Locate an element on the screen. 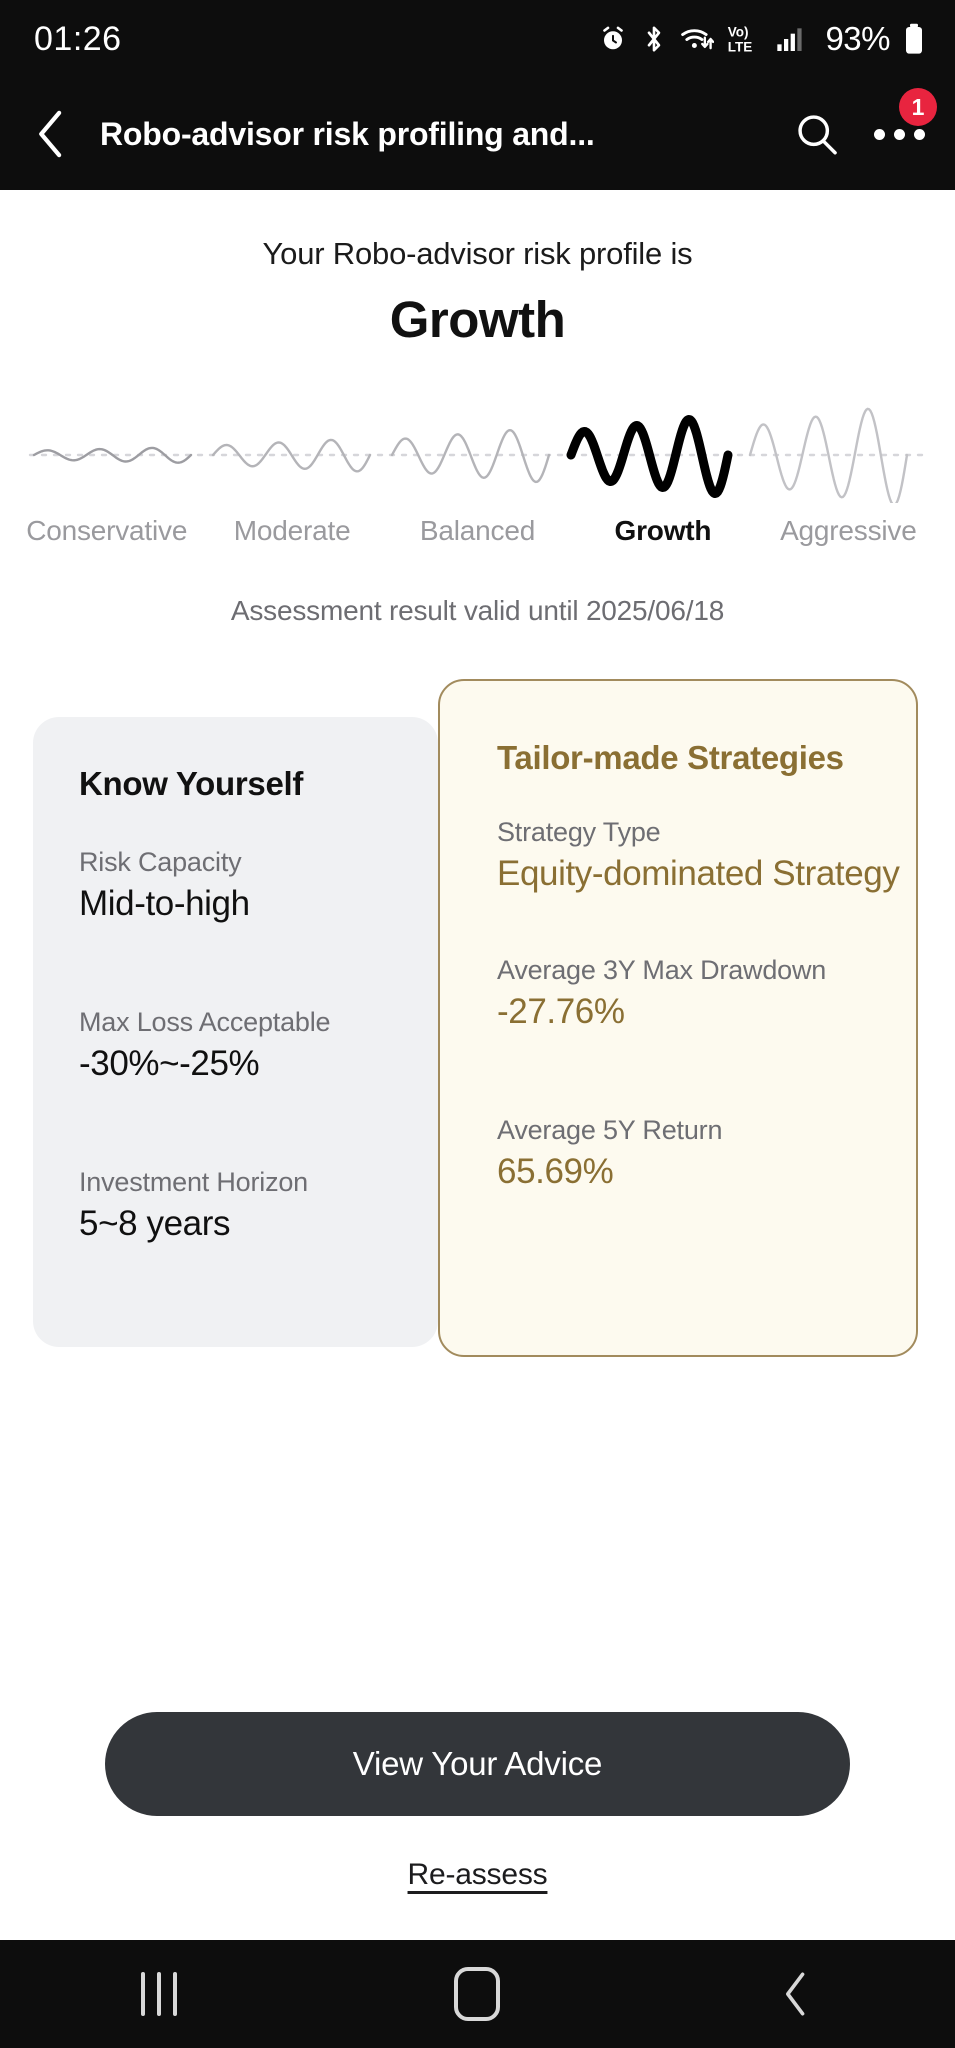 This screenshot has height=2048, width=955. more-options-icon is located at coordinates (899, 134).